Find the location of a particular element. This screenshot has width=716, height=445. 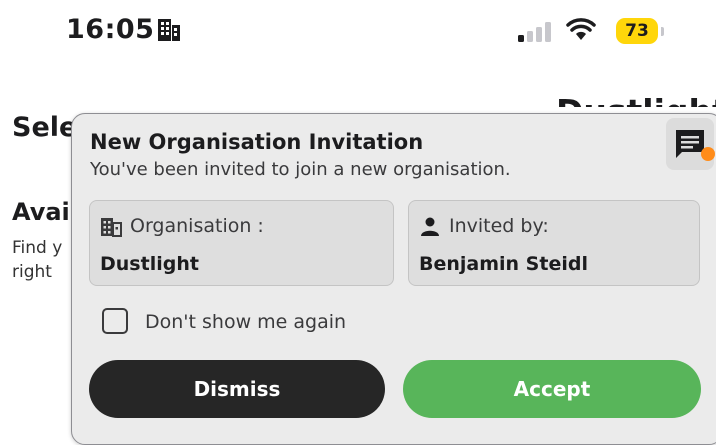

modal-title: New Organisation Invitation is located at coordinates (257, 142).